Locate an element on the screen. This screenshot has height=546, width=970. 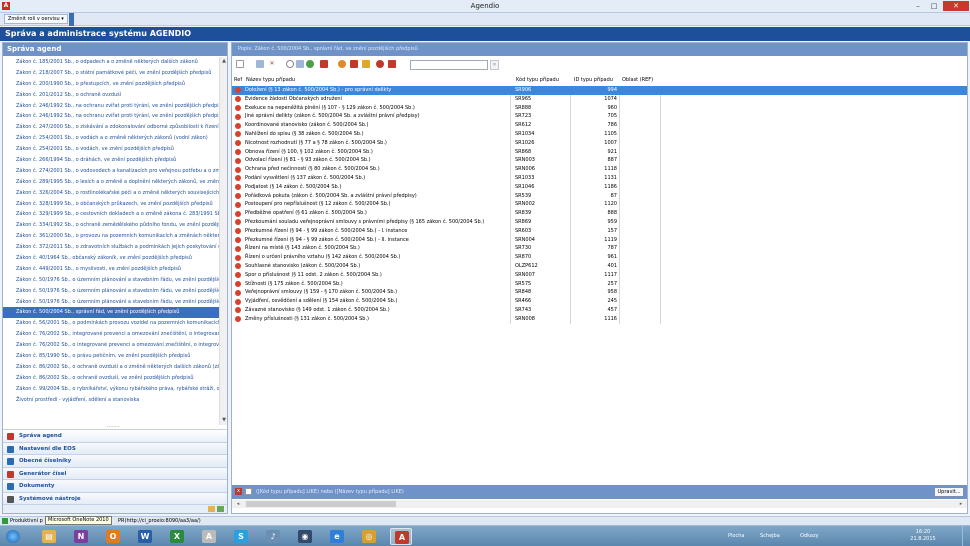
clear-search-icon: ✕ is located at coordinates (494, 65).